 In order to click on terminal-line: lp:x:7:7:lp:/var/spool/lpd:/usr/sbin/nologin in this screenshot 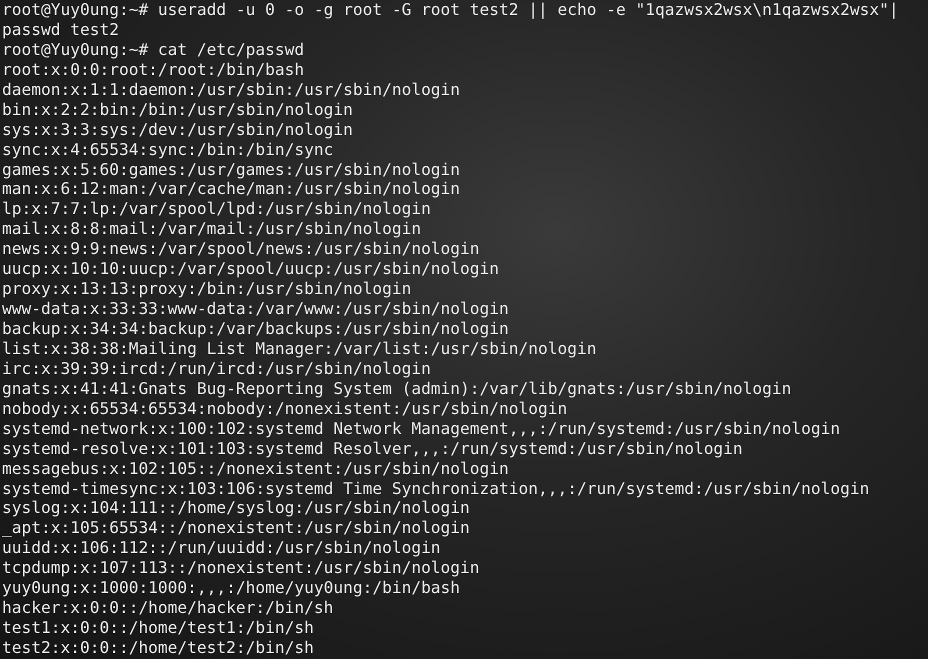, I will do `click(216, 209)`.